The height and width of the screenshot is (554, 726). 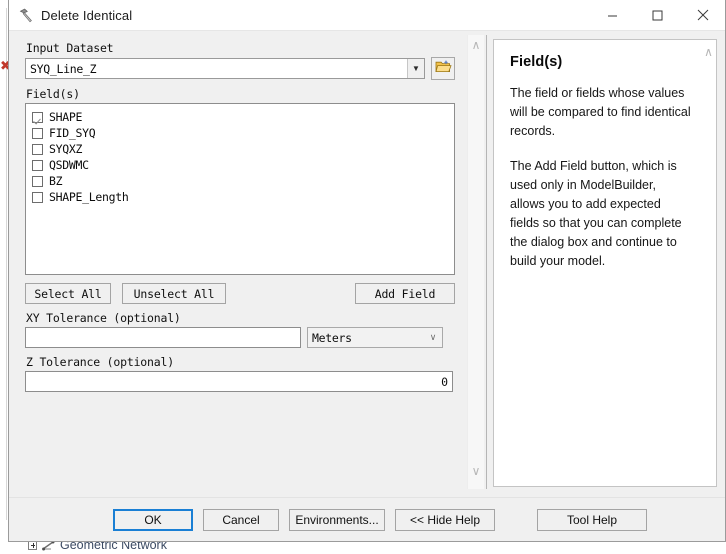 What do you see at coordinates (592, 519) in the screenshot?
I see `tool-help-button: Tool Help` at bounding box center [592, 519].